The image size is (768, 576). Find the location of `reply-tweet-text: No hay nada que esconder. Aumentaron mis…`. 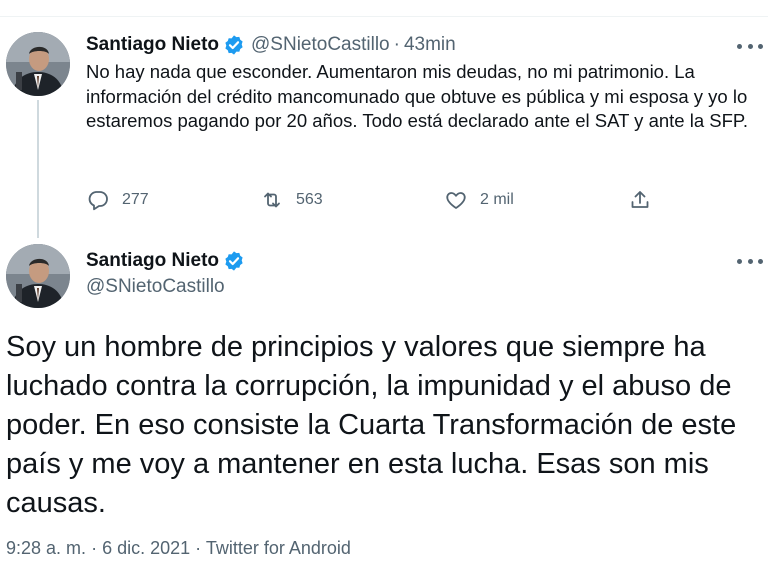

reply-tweet-text: No hay nada que esconder. Aumentaron mis… is located at coordinates (417, 96).